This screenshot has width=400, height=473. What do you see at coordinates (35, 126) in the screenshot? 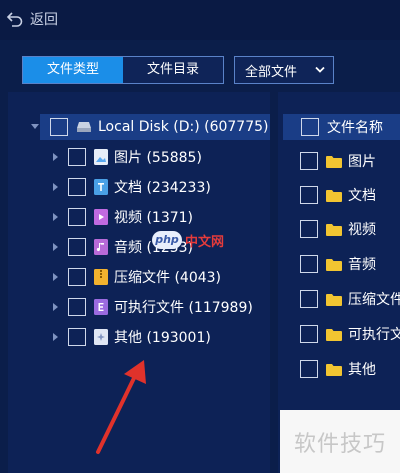
I see `expand-root-toggle` at bounding box center [35, 126].